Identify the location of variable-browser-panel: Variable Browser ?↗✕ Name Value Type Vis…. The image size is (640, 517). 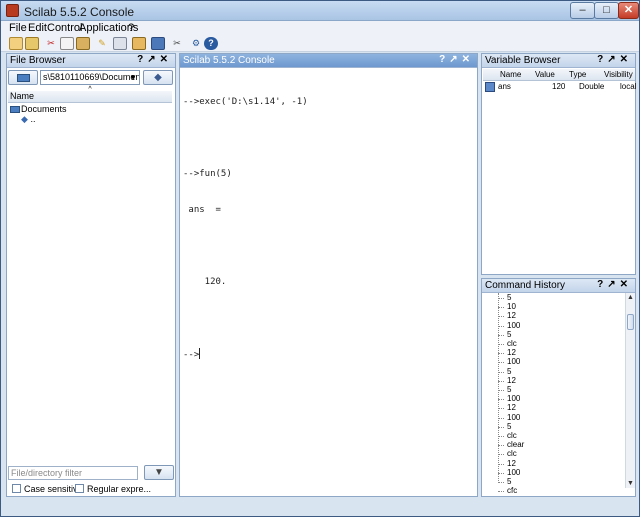
(558, 164).